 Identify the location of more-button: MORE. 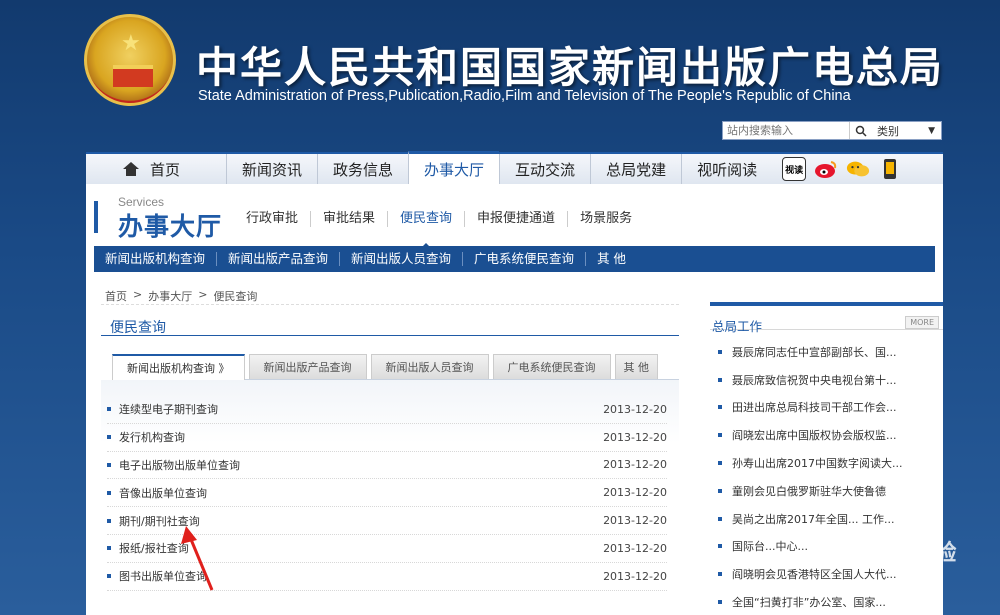
(922, 322).